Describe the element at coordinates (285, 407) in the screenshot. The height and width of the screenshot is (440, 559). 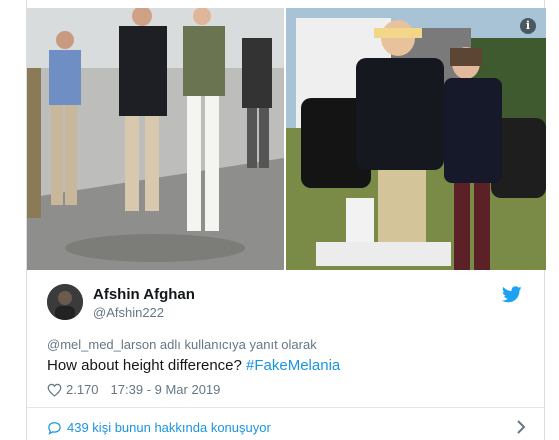
I see `divider` at that location.